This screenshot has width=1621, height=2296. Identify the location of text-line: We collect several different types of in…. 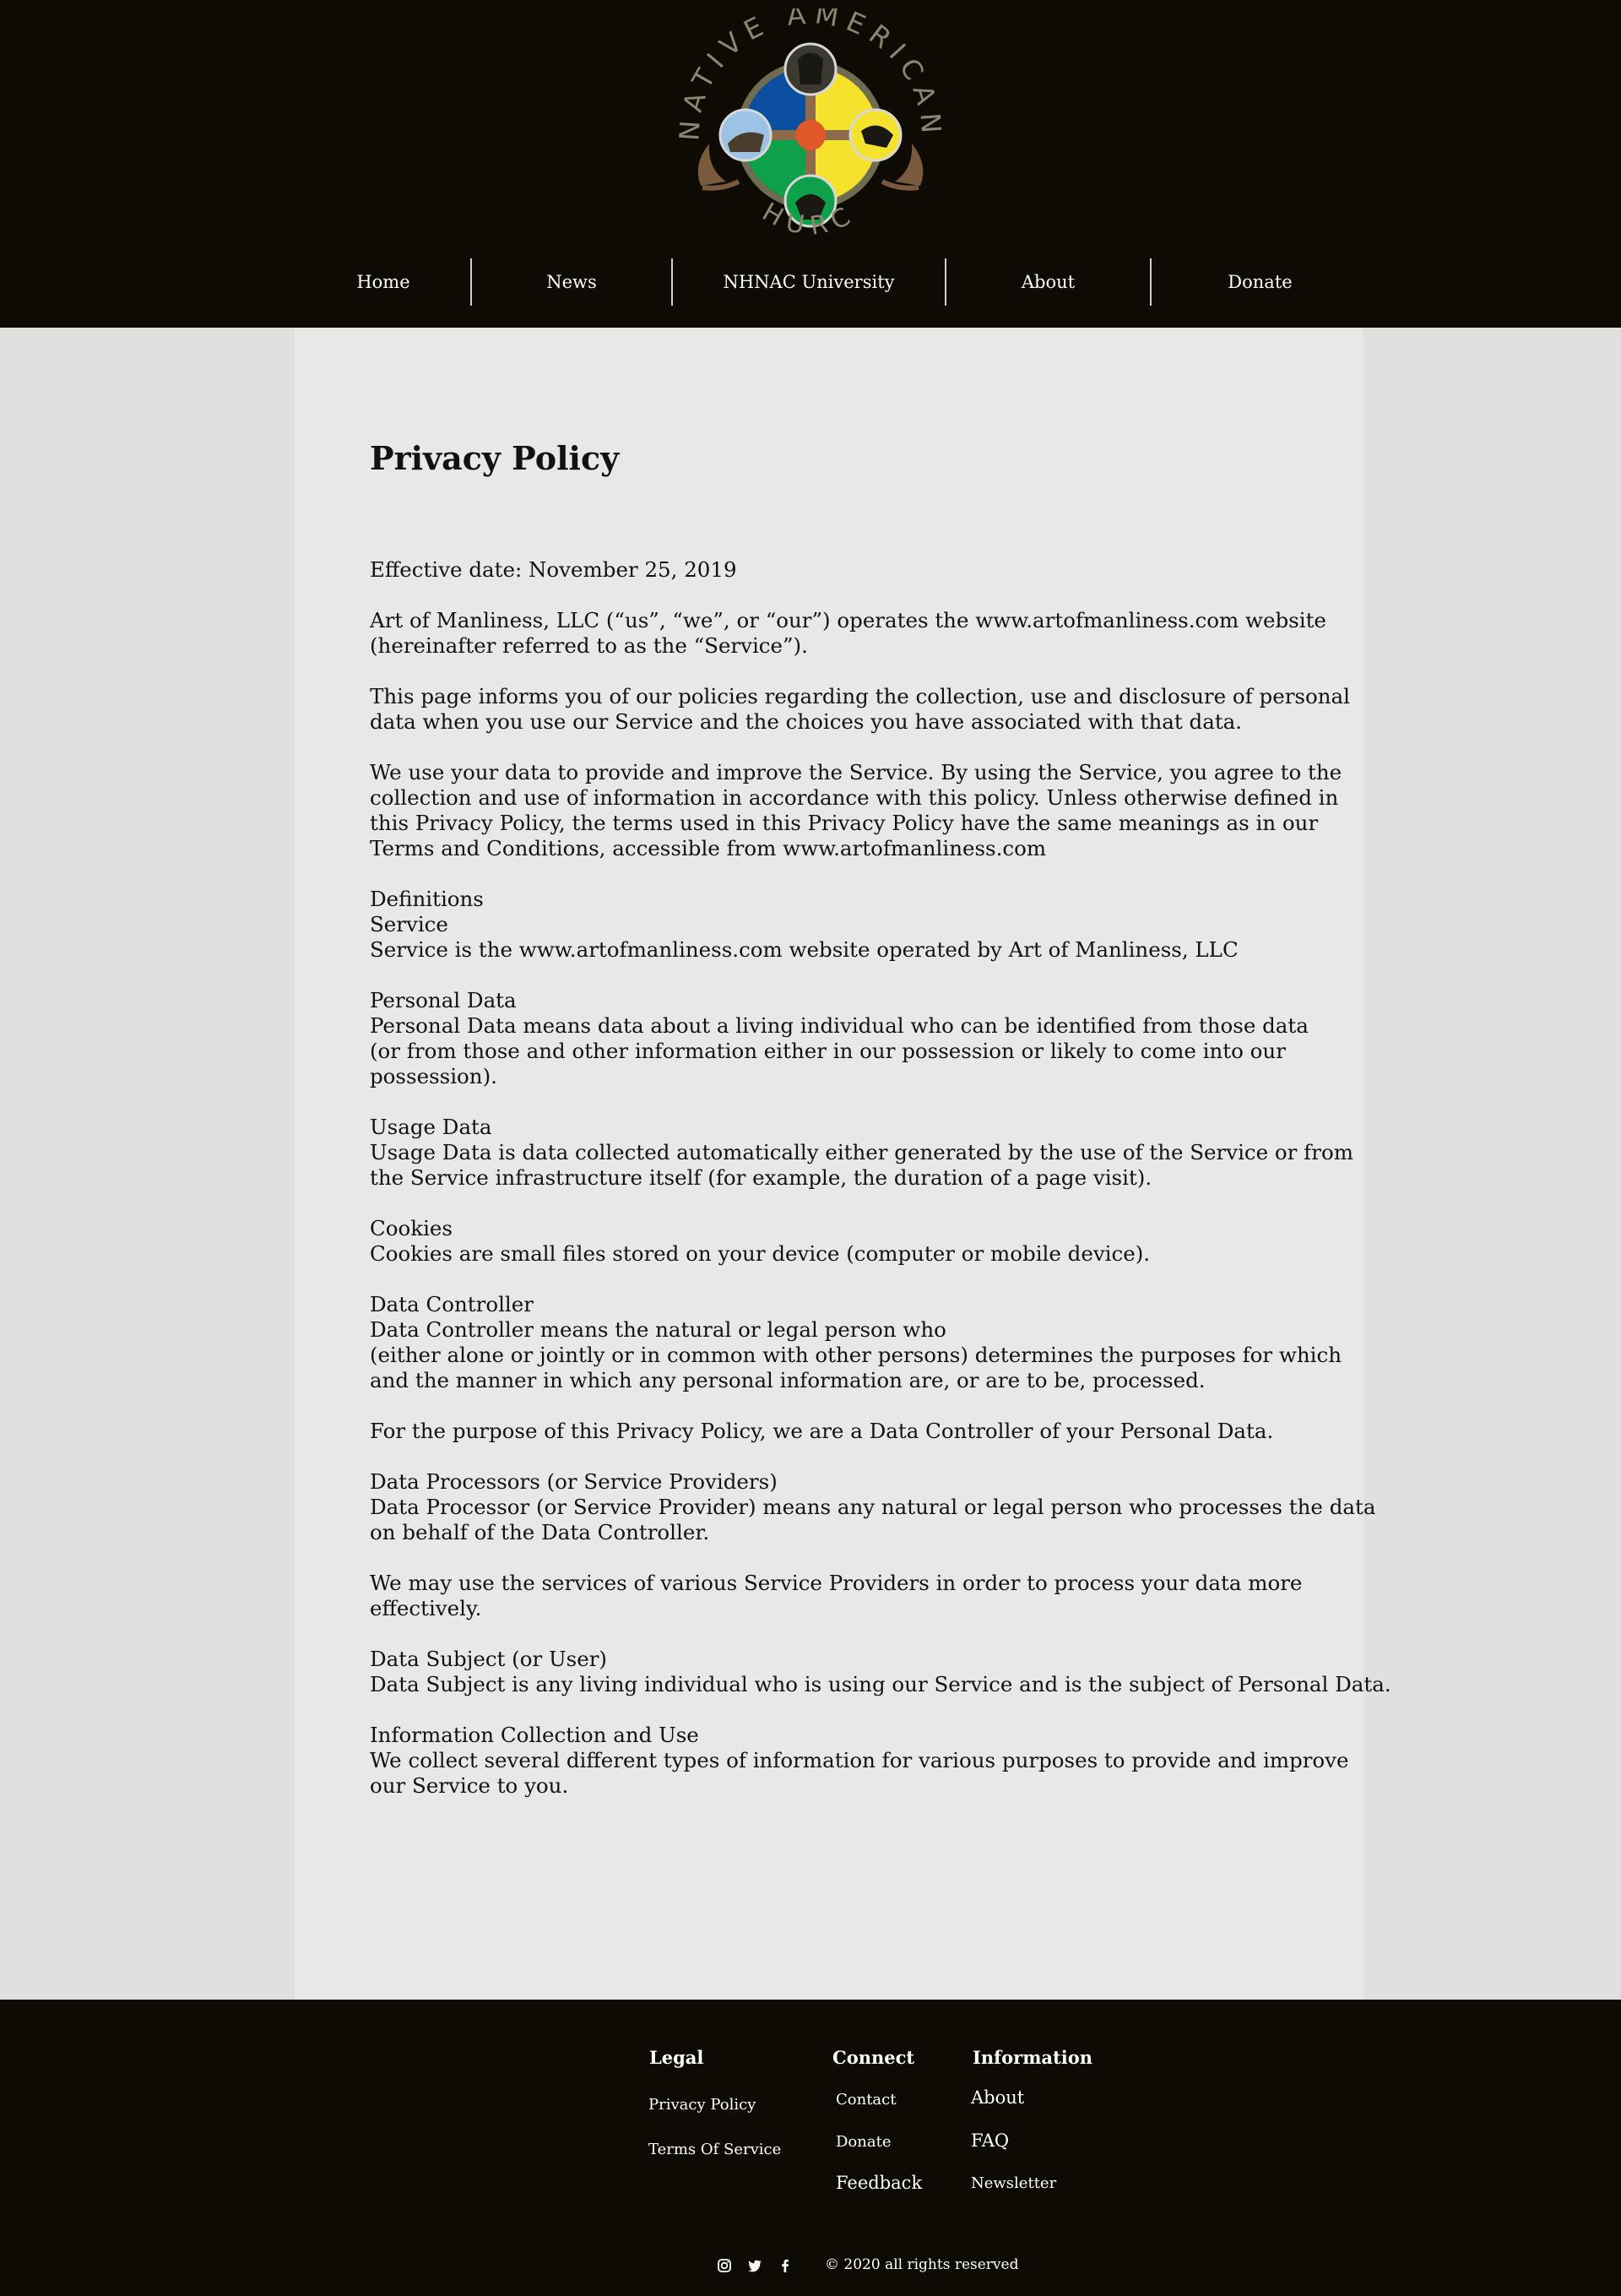
(859, 1760).